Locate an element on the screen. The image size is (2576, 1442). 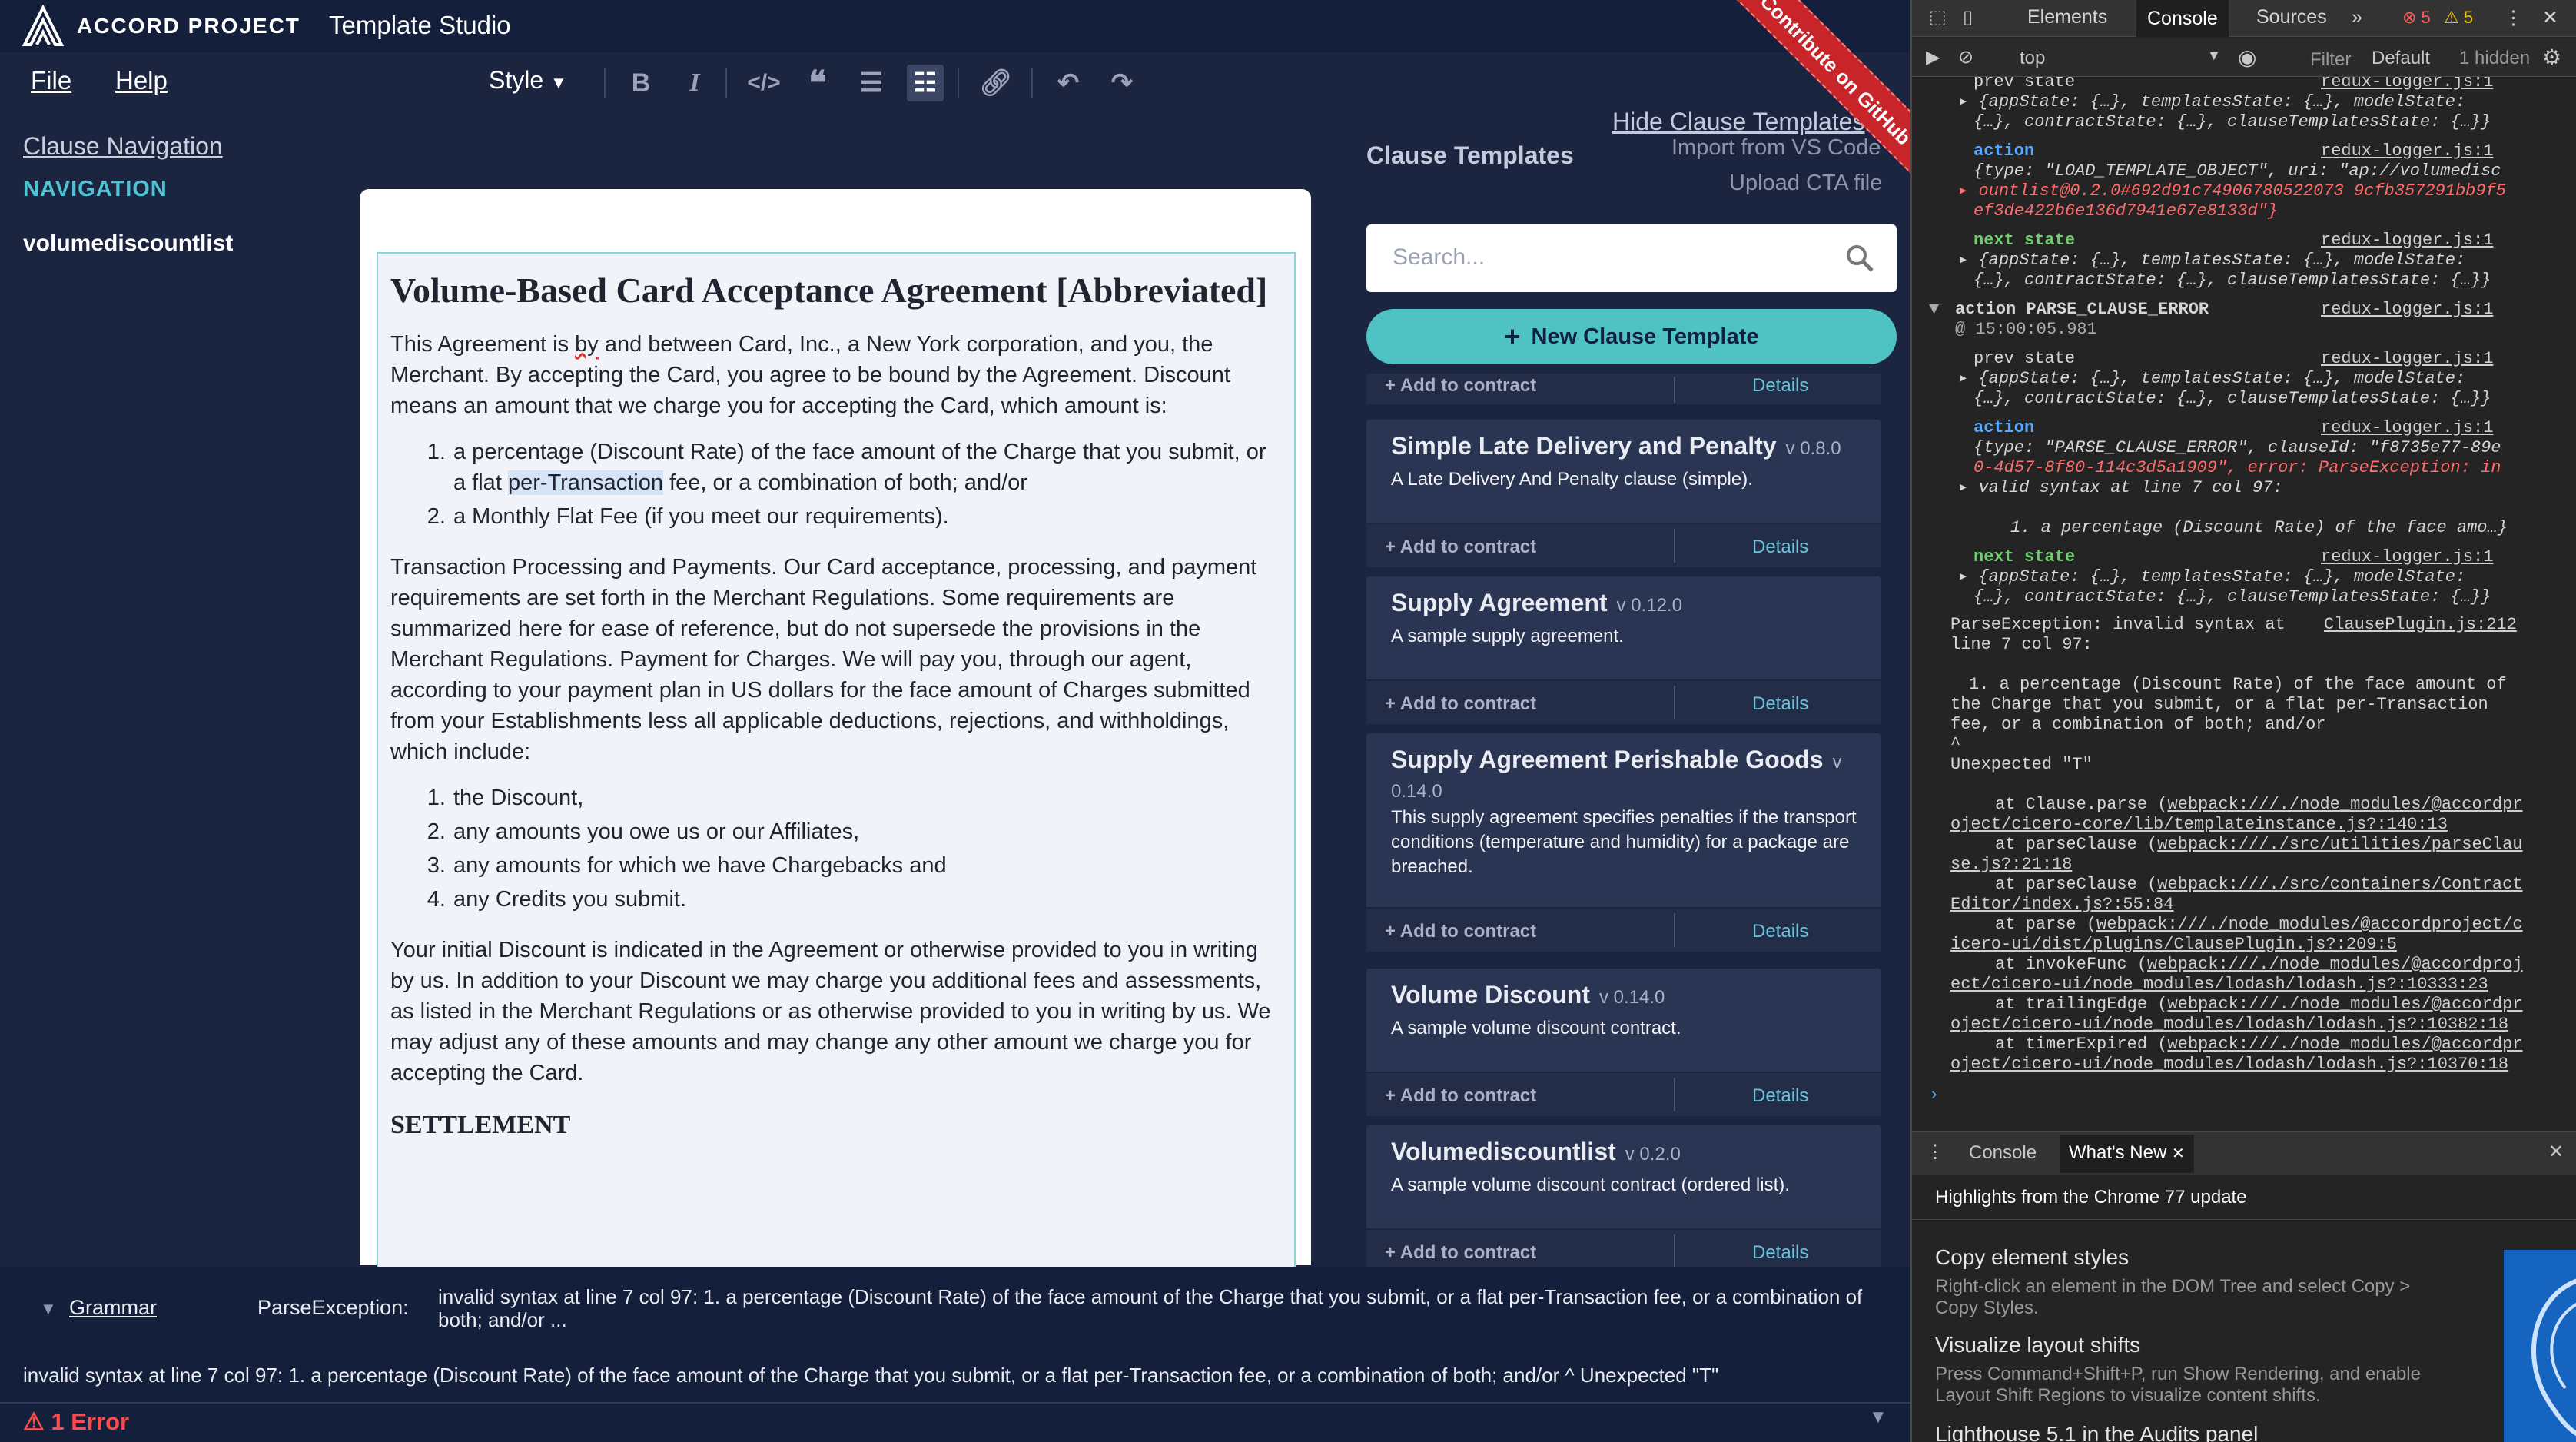
log-label: next state is located at coordinates (2025, 556).